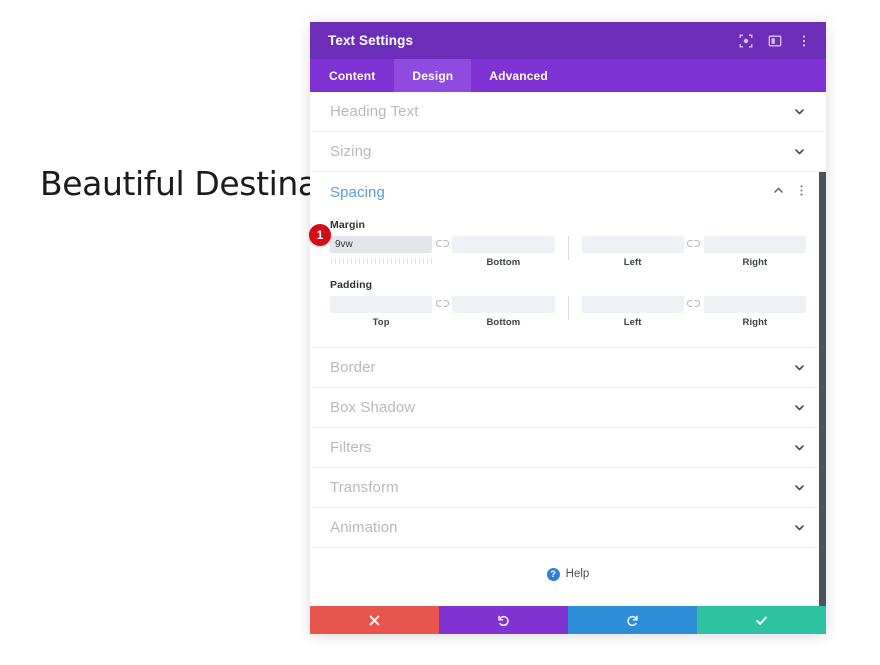 The height and width of the screenshot is (665, 880). I want to click on tab-advanced: Advanced, so click(518, 75).